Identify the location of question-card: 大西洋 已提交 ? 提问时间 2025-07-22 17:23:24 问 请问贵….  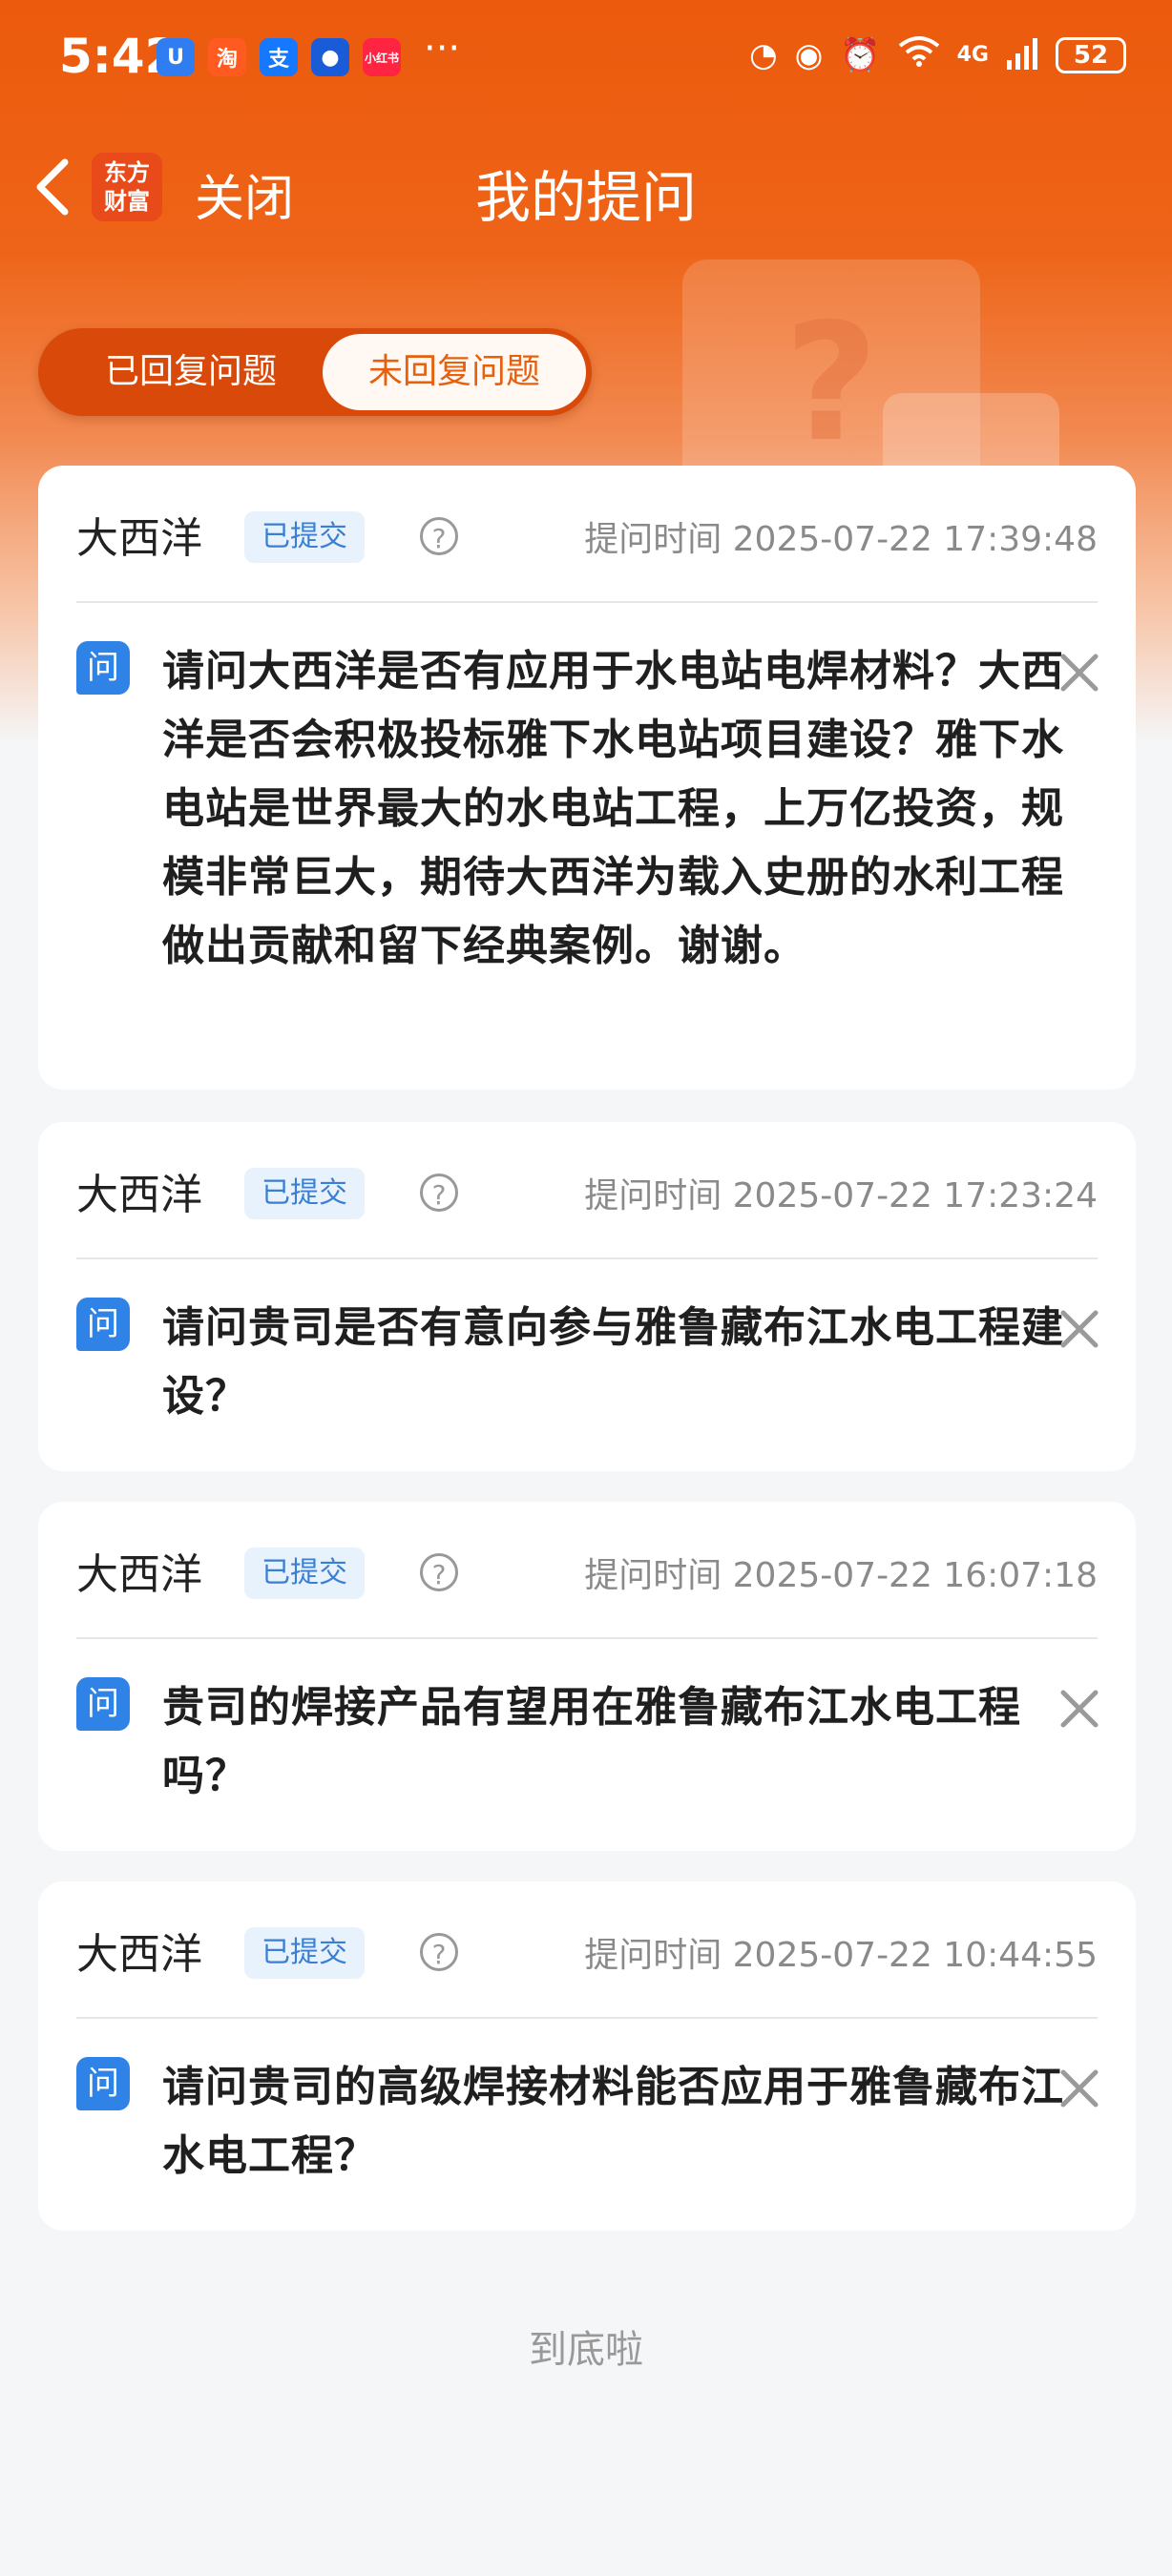
(587, 1296).